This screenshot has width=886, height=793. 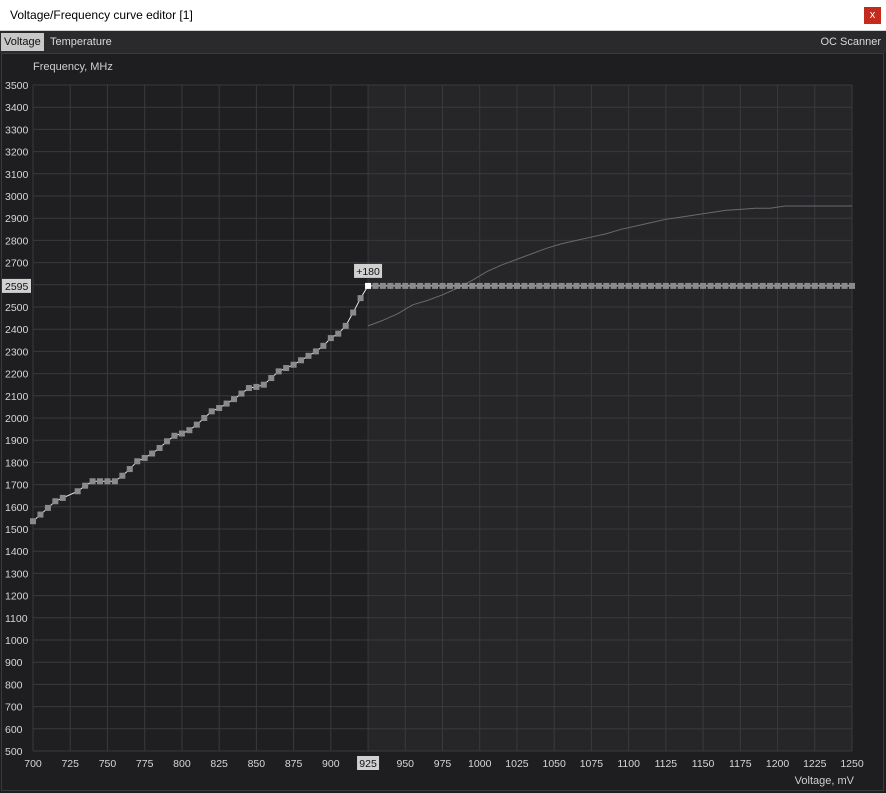 I want to click on selected-curve-point, so click(x=368, y=285).